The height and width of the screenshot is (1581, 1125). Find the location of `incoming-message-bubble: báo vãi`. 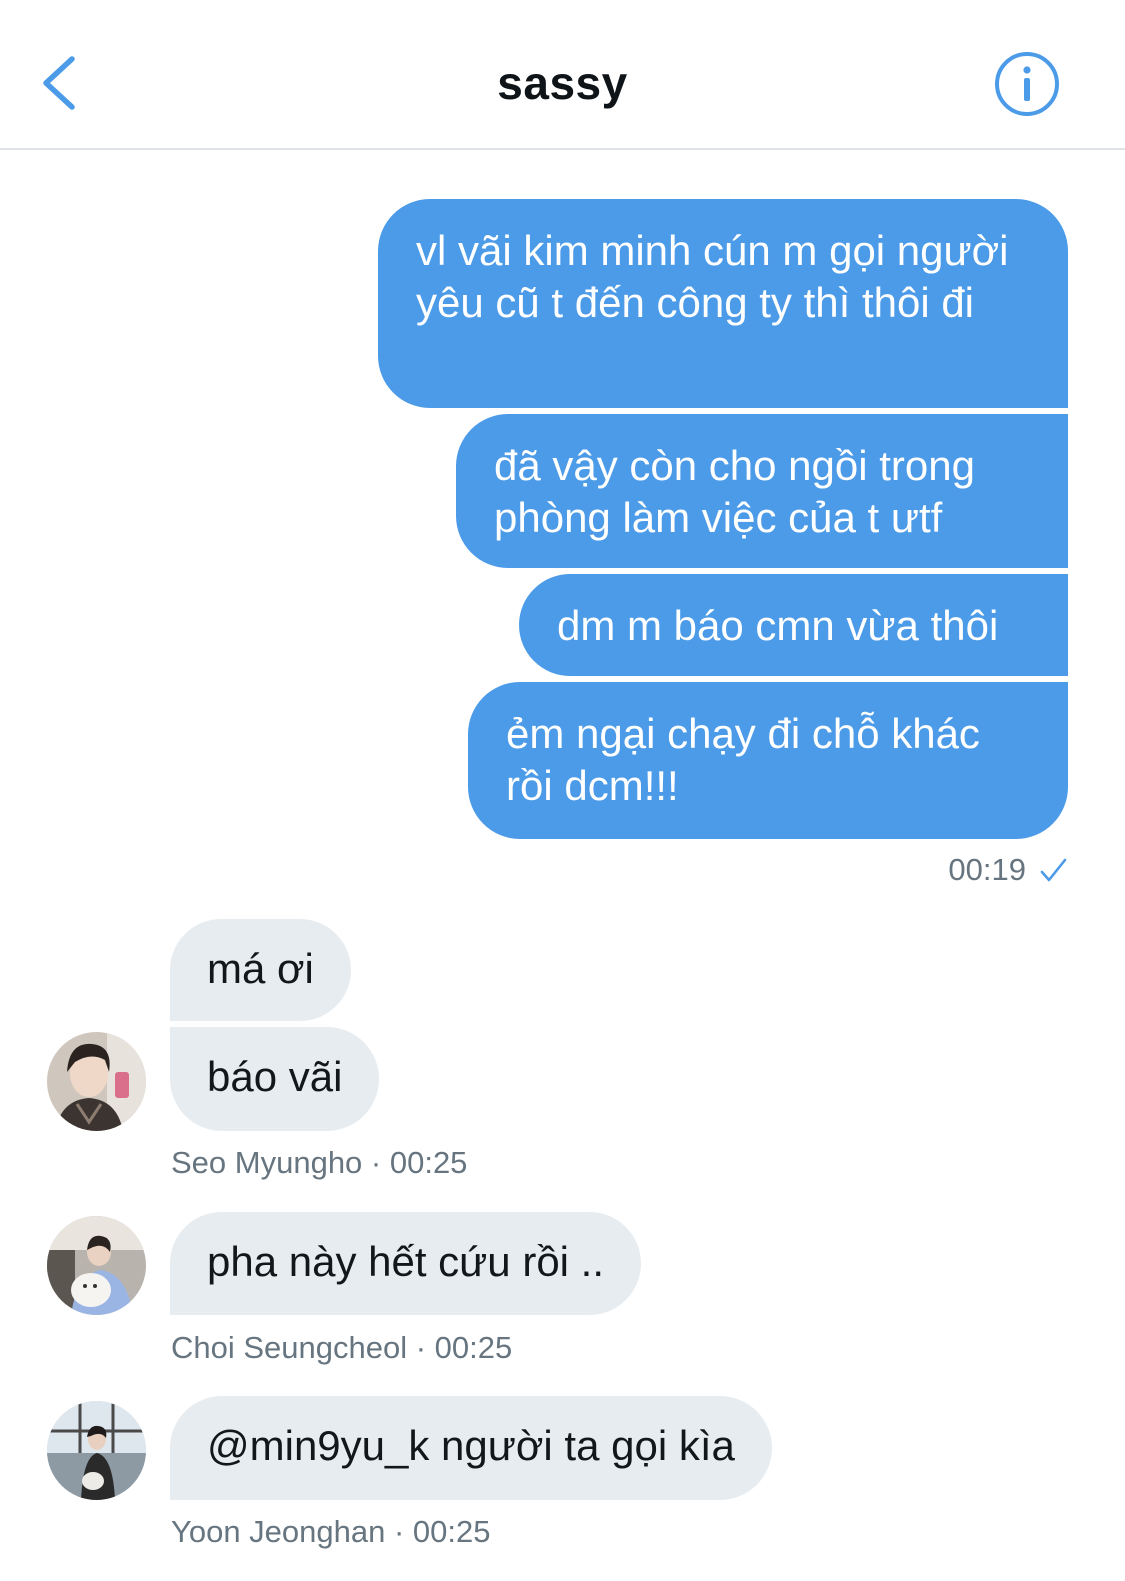

incoming-message-bubble: báo vãi is located at coordinates (275, 1079).